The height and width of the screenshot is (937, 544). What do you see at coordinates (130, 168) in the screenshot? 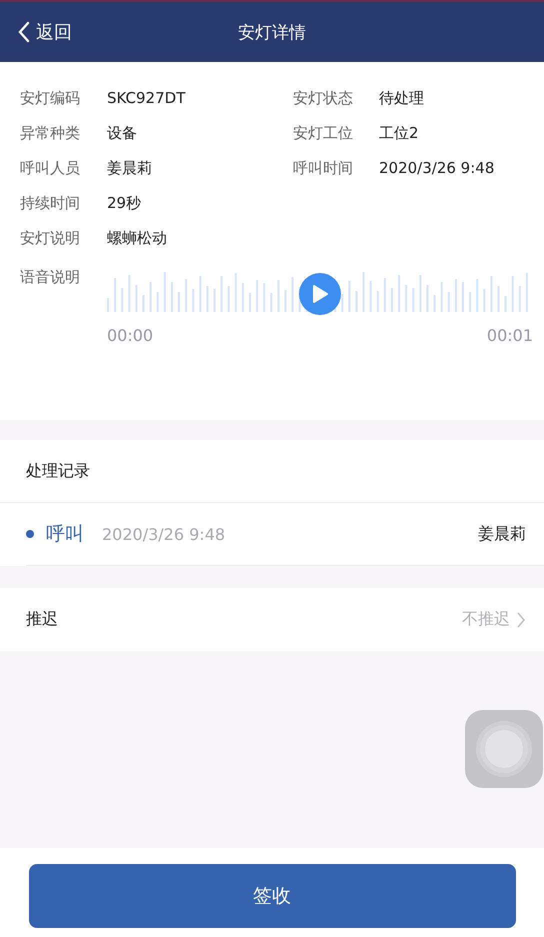
I see `field-value: 姜晨莉` at bounding box center [130, 168].